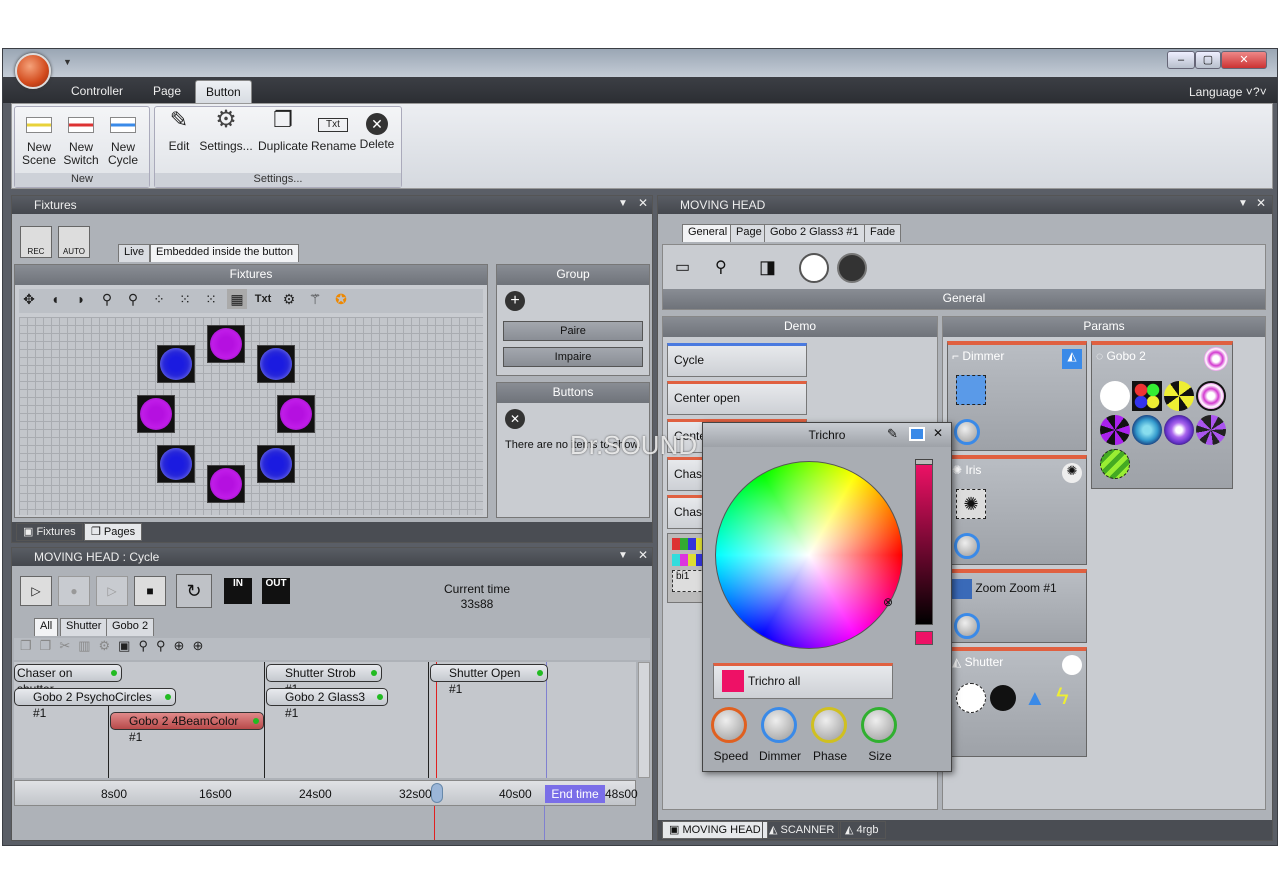 This screenshot has height=896, width=1280. I want to click on stop-button: ■, so click(150, 591).